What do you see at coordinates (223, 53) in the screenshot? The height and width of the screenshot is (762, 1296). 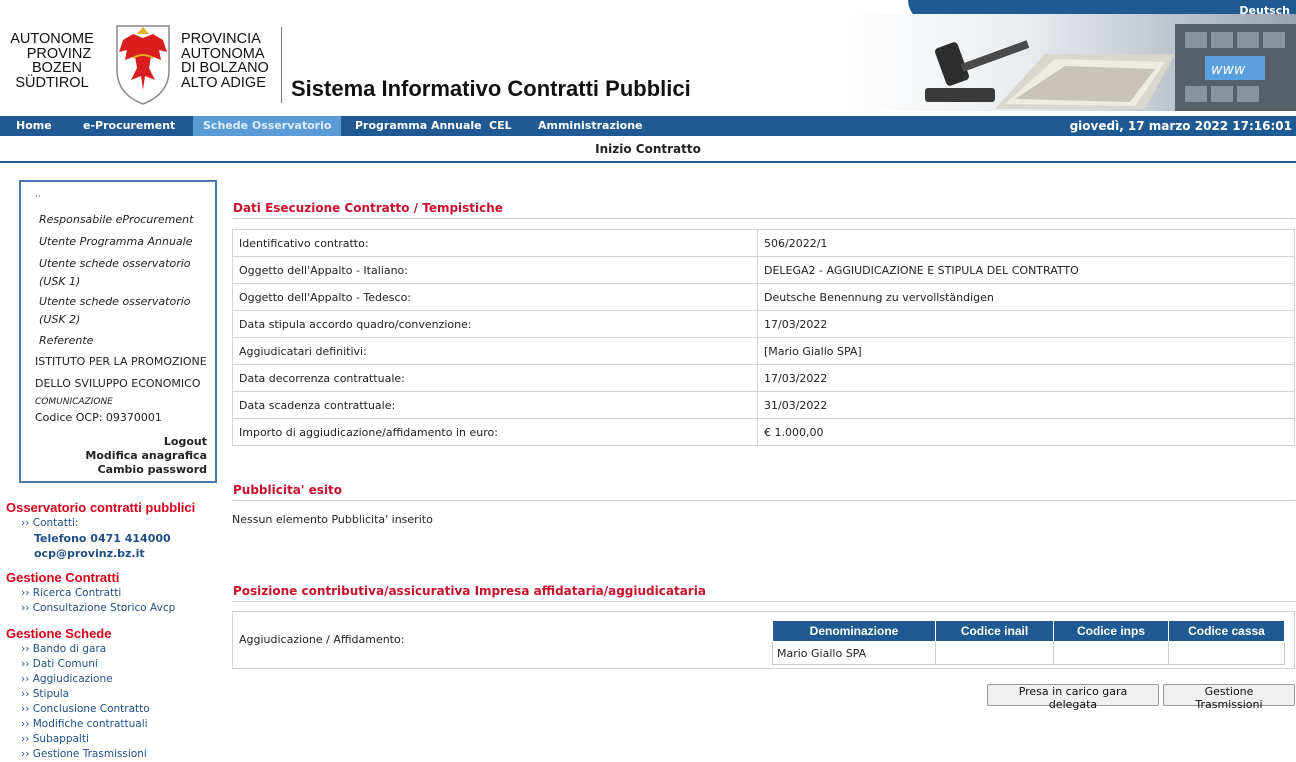 I see `logo-line: AUTONOMA` at bounding box center [223, 53].